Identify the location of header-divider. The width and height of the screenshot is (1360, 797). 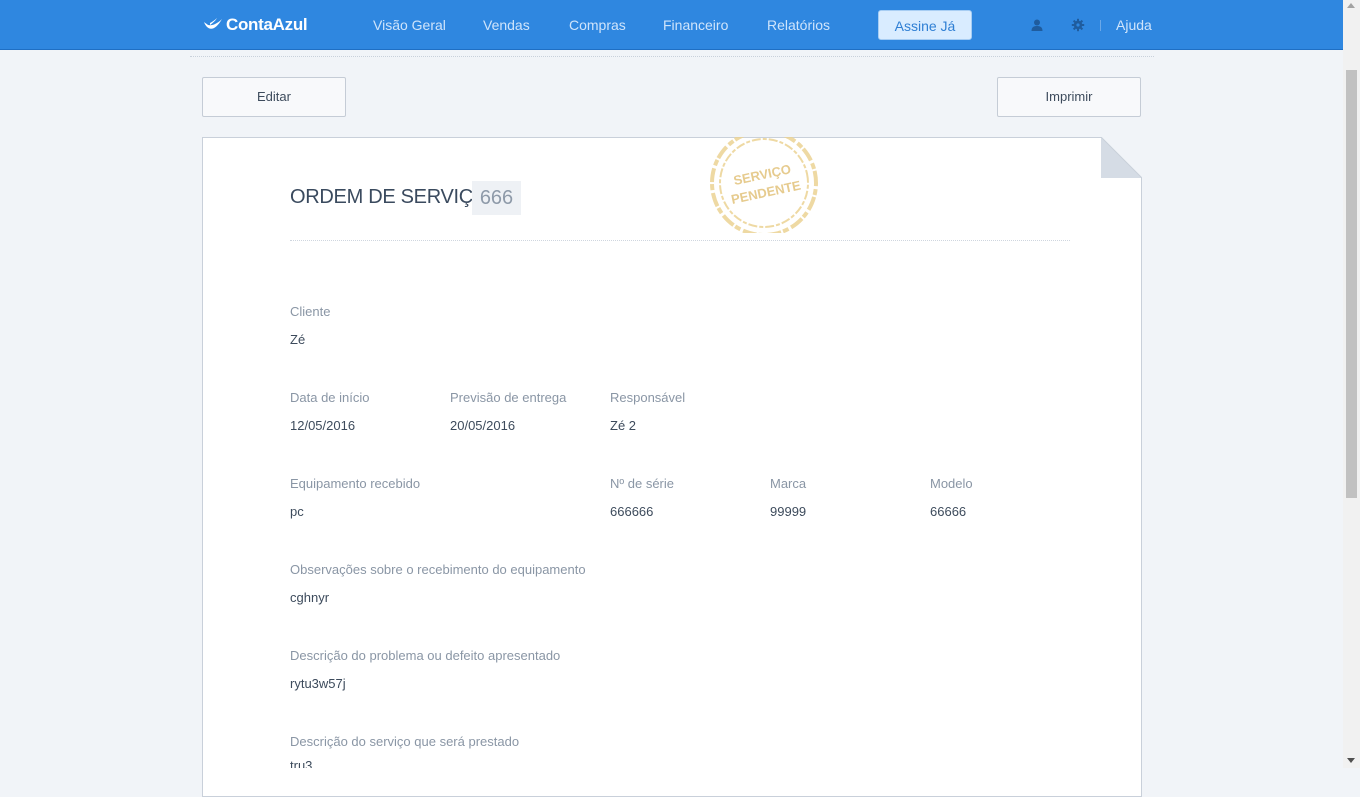
(672, 56).